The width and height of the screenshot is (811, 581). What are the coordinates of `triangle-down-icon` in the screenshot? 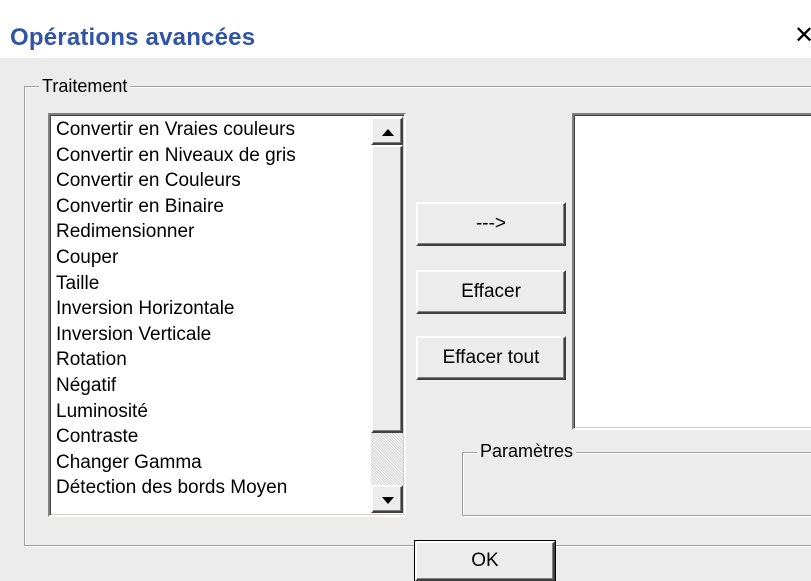 It's located at (388, 500).